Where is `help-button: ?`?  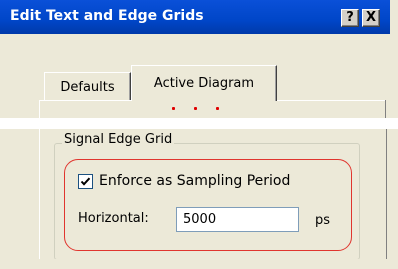
help-button: ? is located at coordinates (350, 18).